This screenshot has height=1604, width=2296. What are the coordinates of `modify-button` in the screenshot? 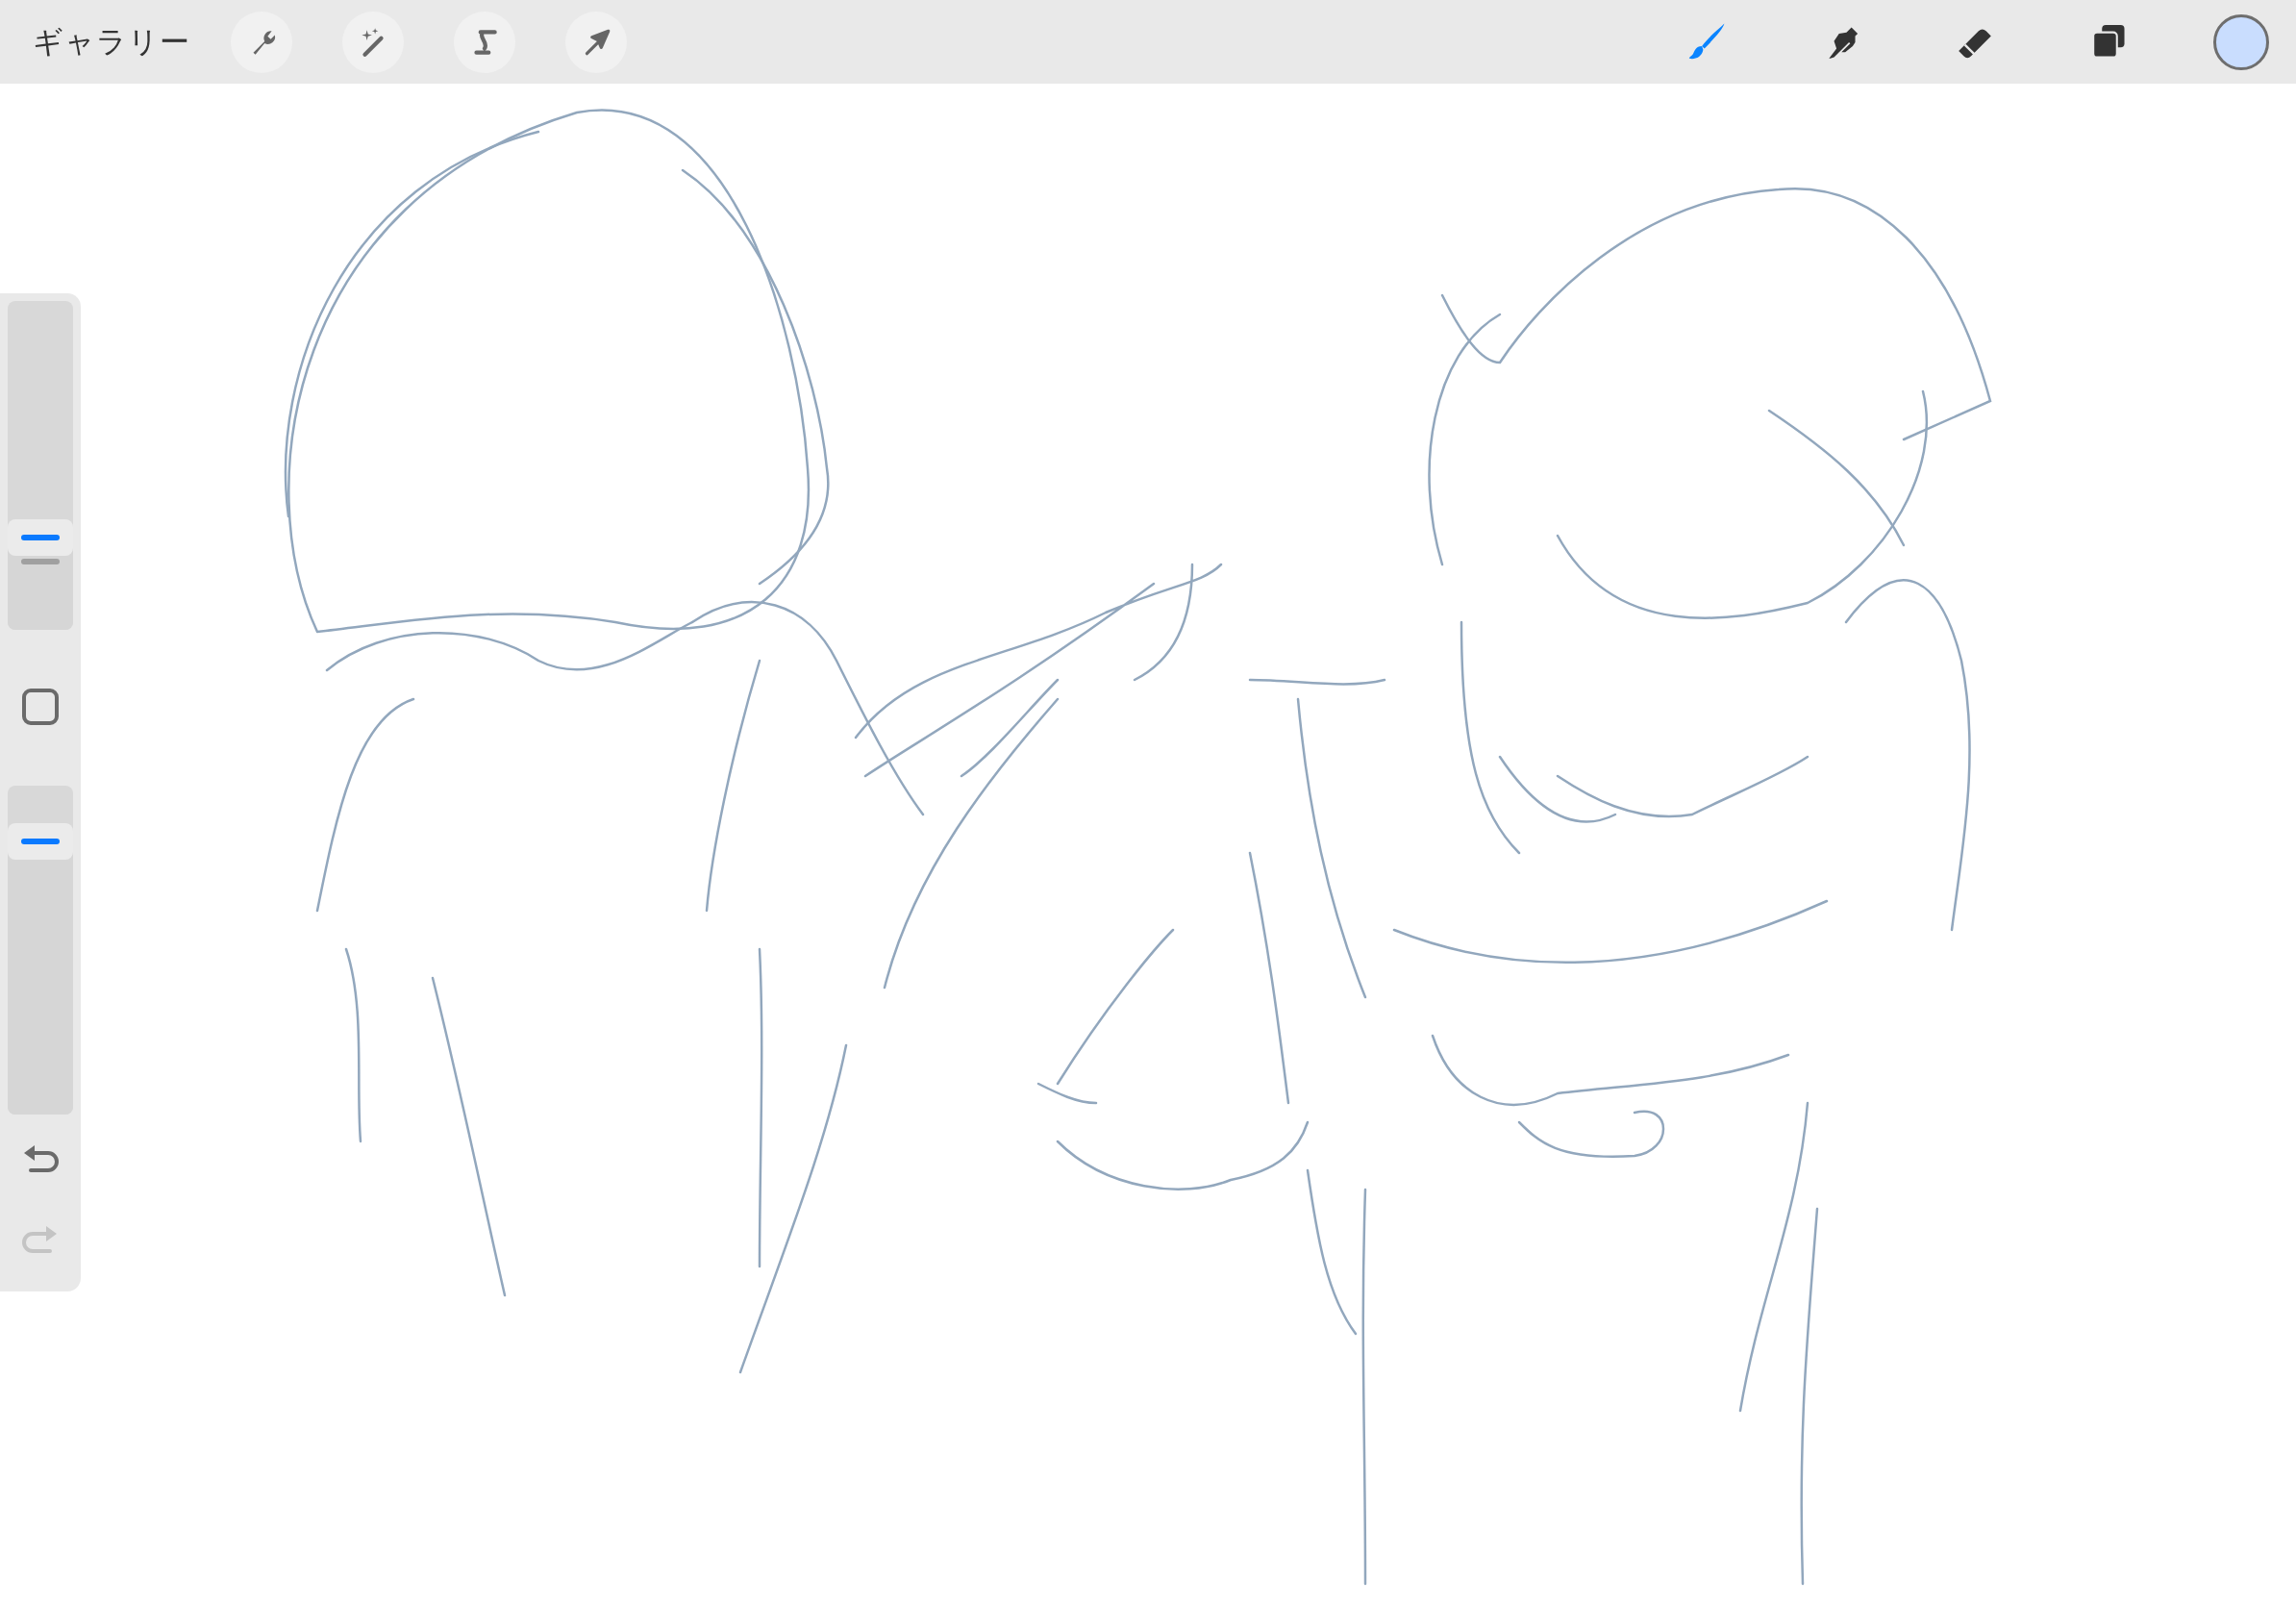 It's located at (40, 707).